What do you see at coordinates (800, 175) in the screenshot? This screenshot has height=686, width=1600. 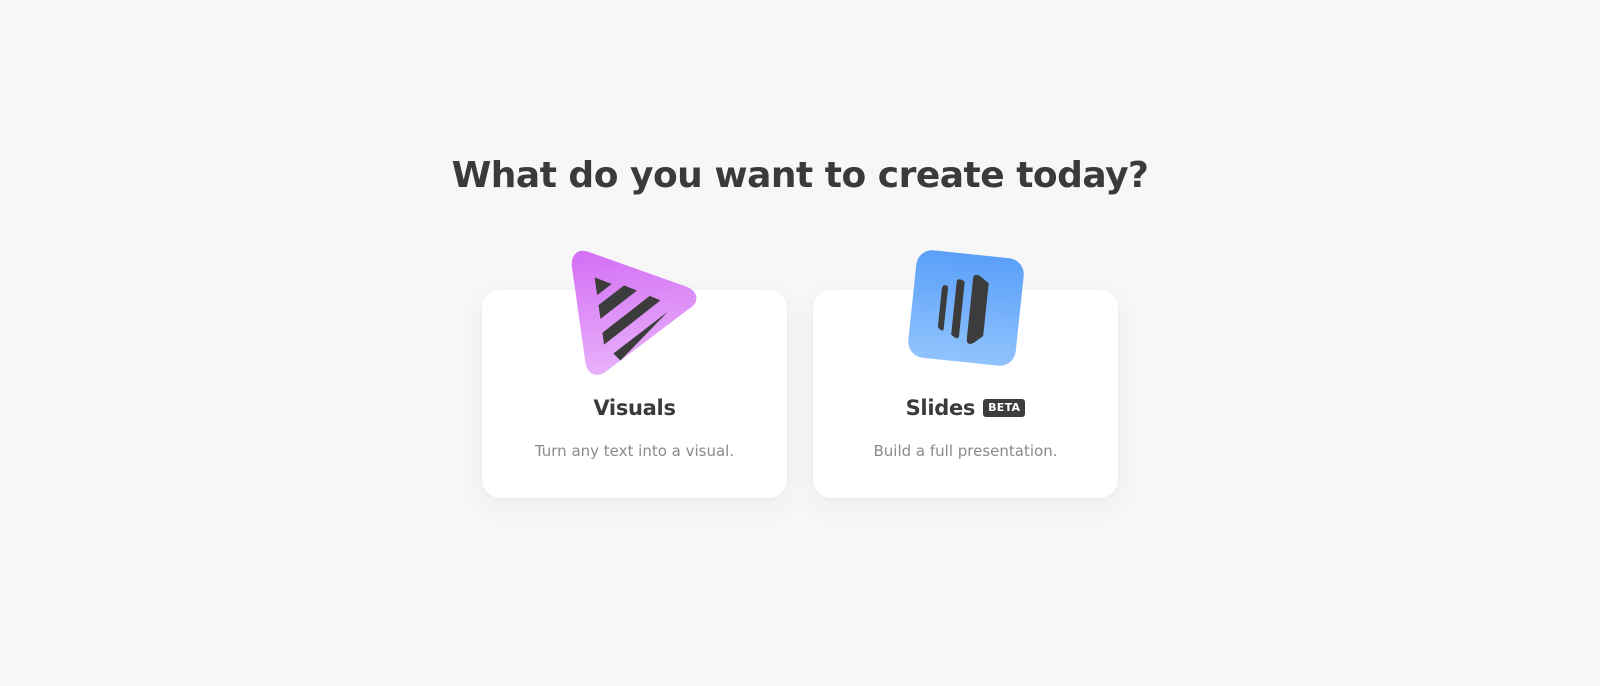 I see `page-title: What do you want to create today?` at bounding box center [800, 175].